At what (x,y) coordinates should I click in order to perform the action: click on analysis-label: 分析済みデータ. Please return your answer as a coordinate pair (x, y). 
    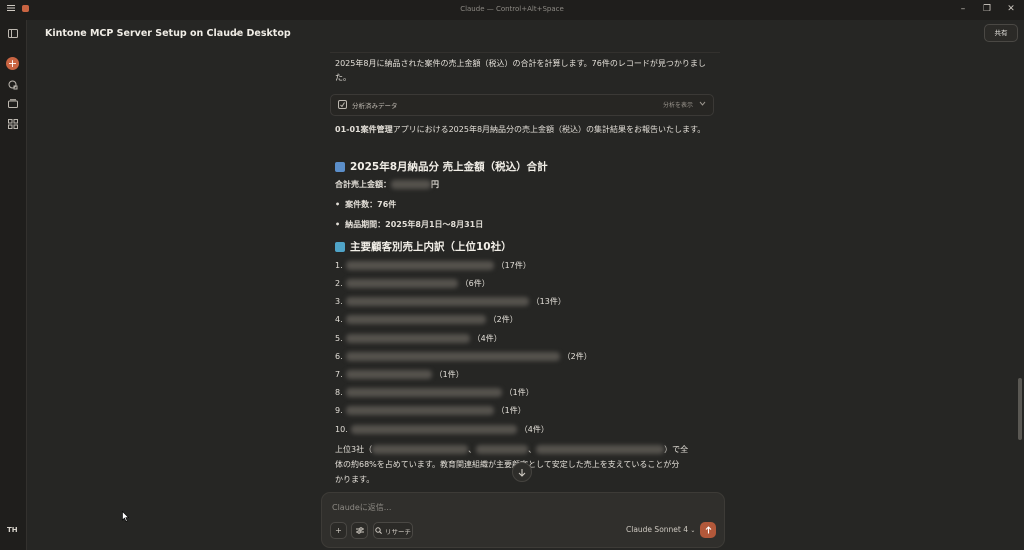
    Looking at the image, I should click on (375, 106).